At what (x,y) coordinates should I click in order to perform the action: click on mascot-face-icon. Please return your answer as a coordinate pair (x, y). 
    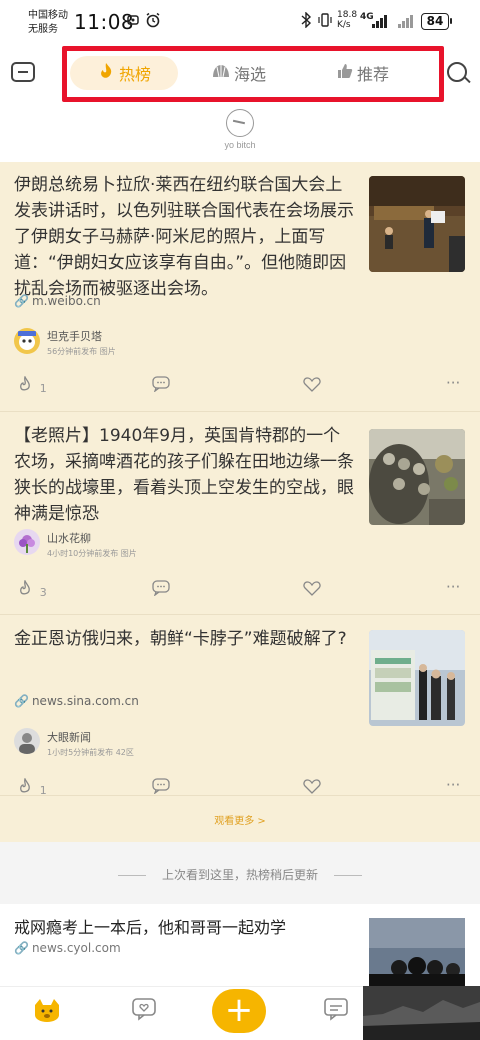
    Looking at the image, I should click on (240, 123).